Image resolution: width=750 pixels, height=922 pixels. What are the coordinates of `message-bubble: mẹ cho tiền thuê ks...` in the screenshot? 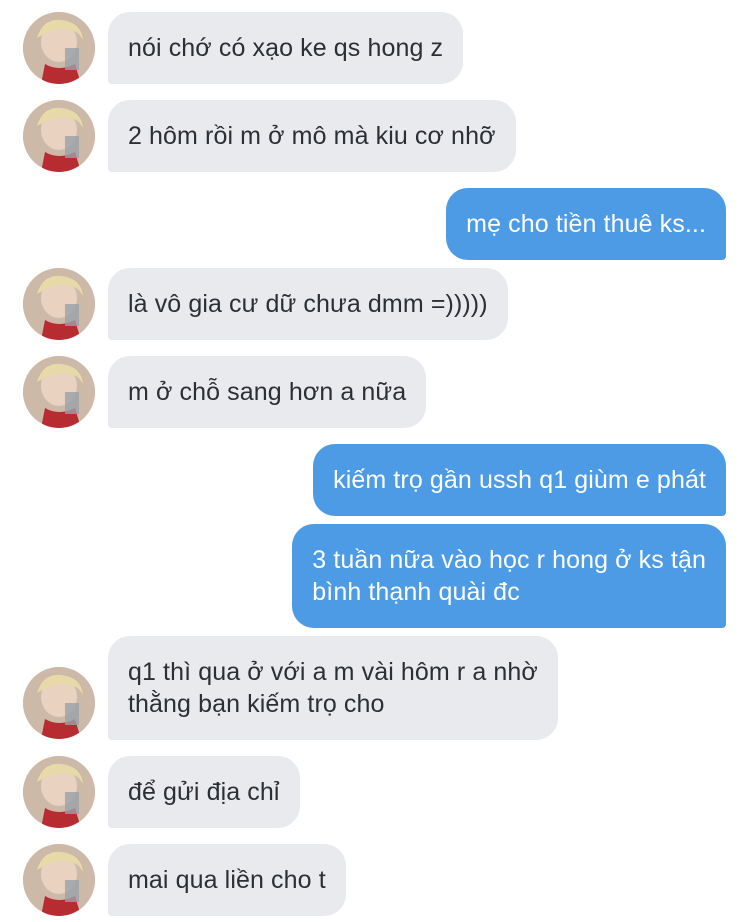 It's located at (586, 224).